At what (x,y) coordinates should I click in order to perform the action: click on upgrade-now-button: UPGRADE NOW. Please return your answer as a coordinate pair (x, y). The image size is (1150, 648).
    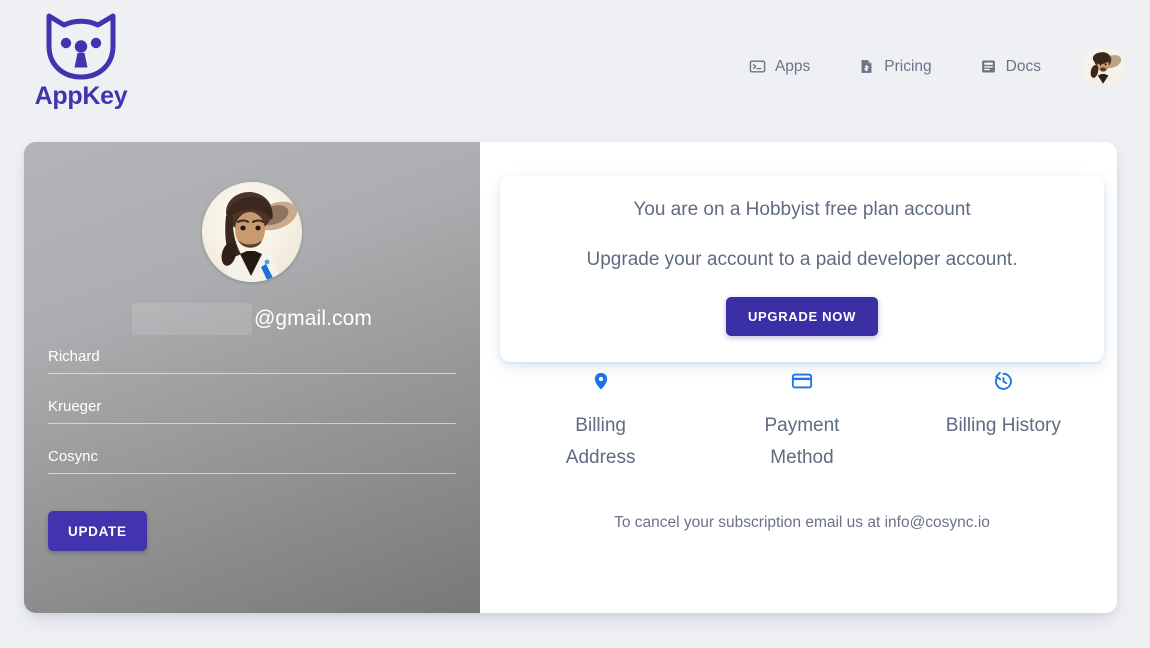
    Looking at the image, I should click on (802, 316).